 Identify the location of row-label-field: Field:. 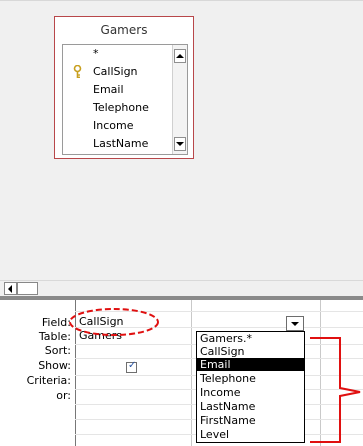
(56, 322).